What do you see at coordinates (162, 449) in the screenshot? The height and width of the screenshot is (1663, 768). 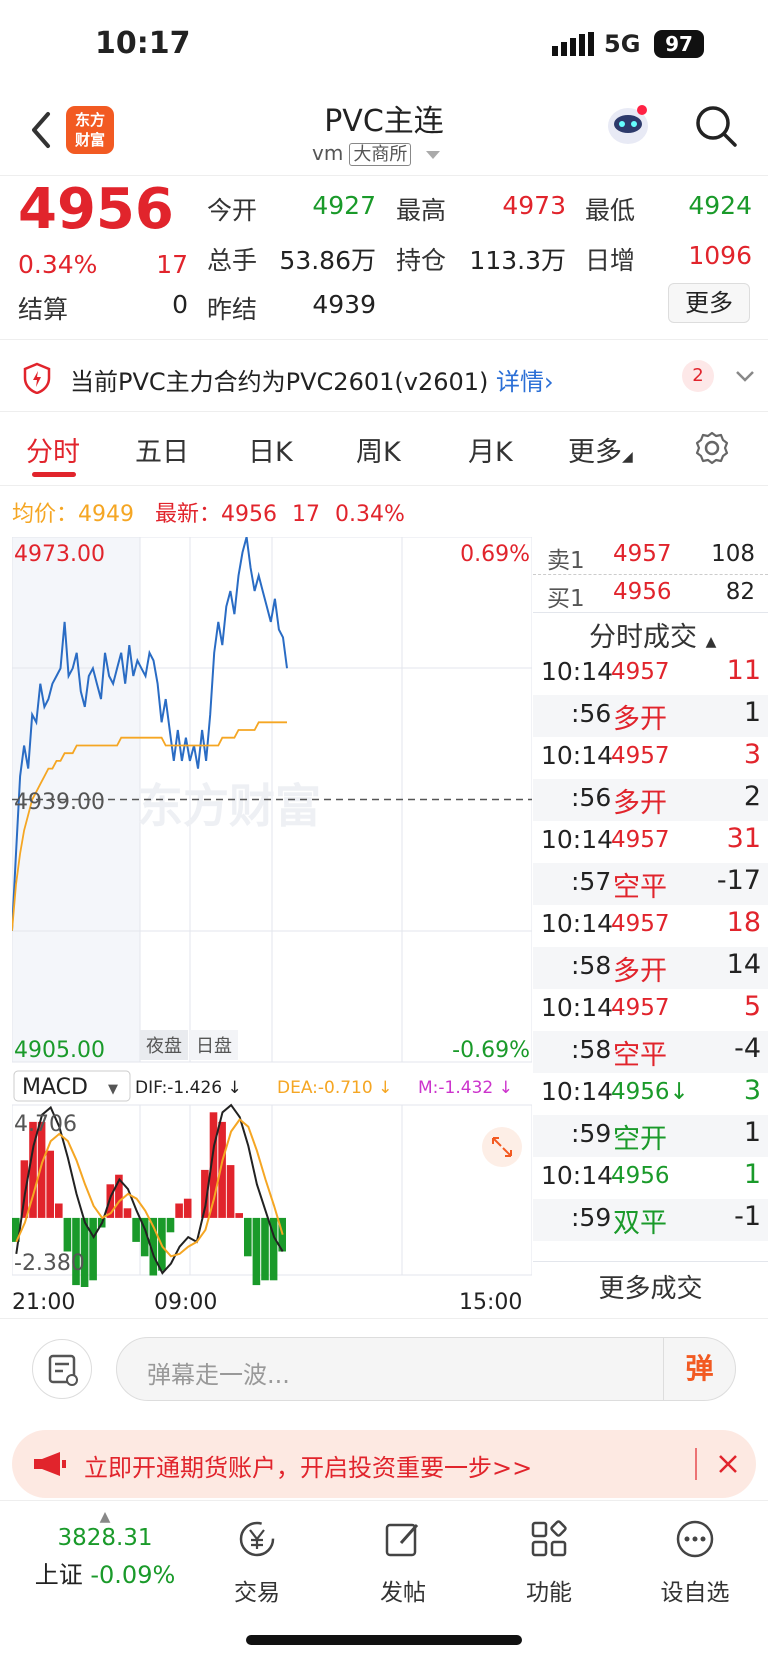 I see `tab-five-day: 五日` at bounding box center [162, 449].